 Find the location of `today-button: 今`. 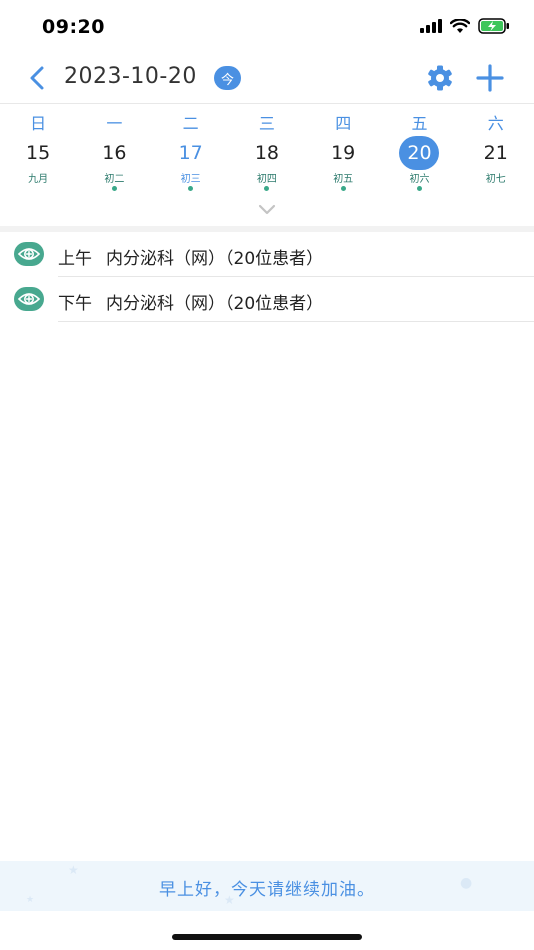

today-button: 今 is located at coordinates (227, 78).